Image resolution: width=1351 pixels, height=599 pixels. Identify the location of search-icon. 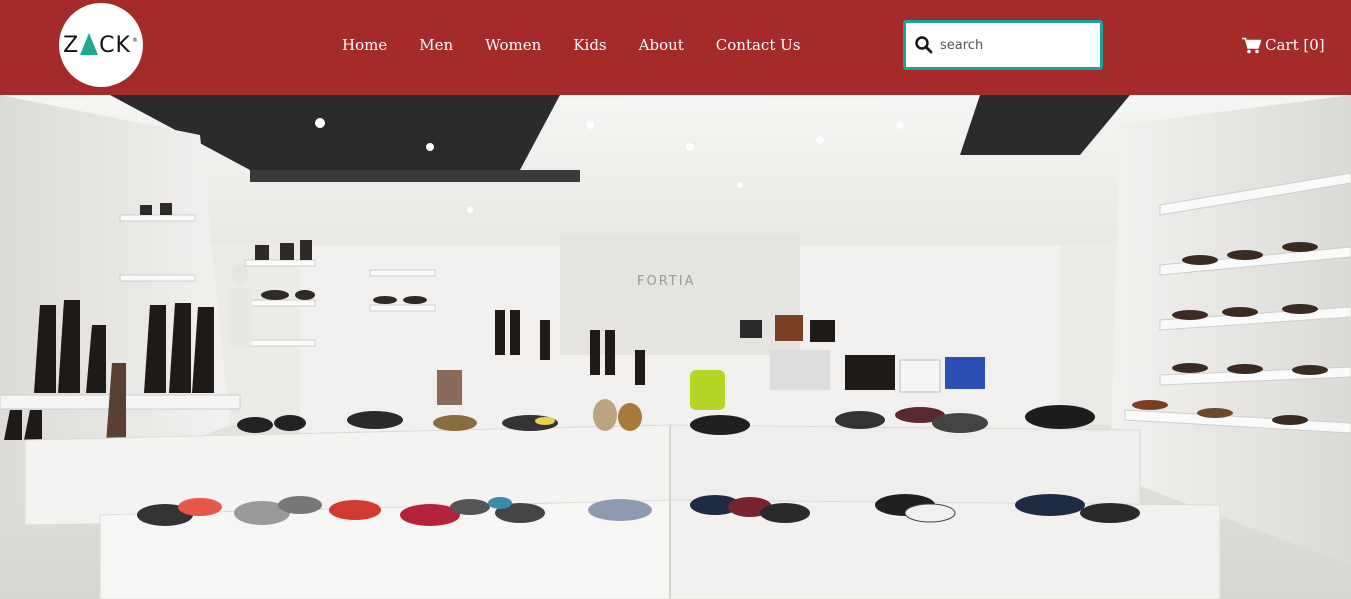
(924, 45).